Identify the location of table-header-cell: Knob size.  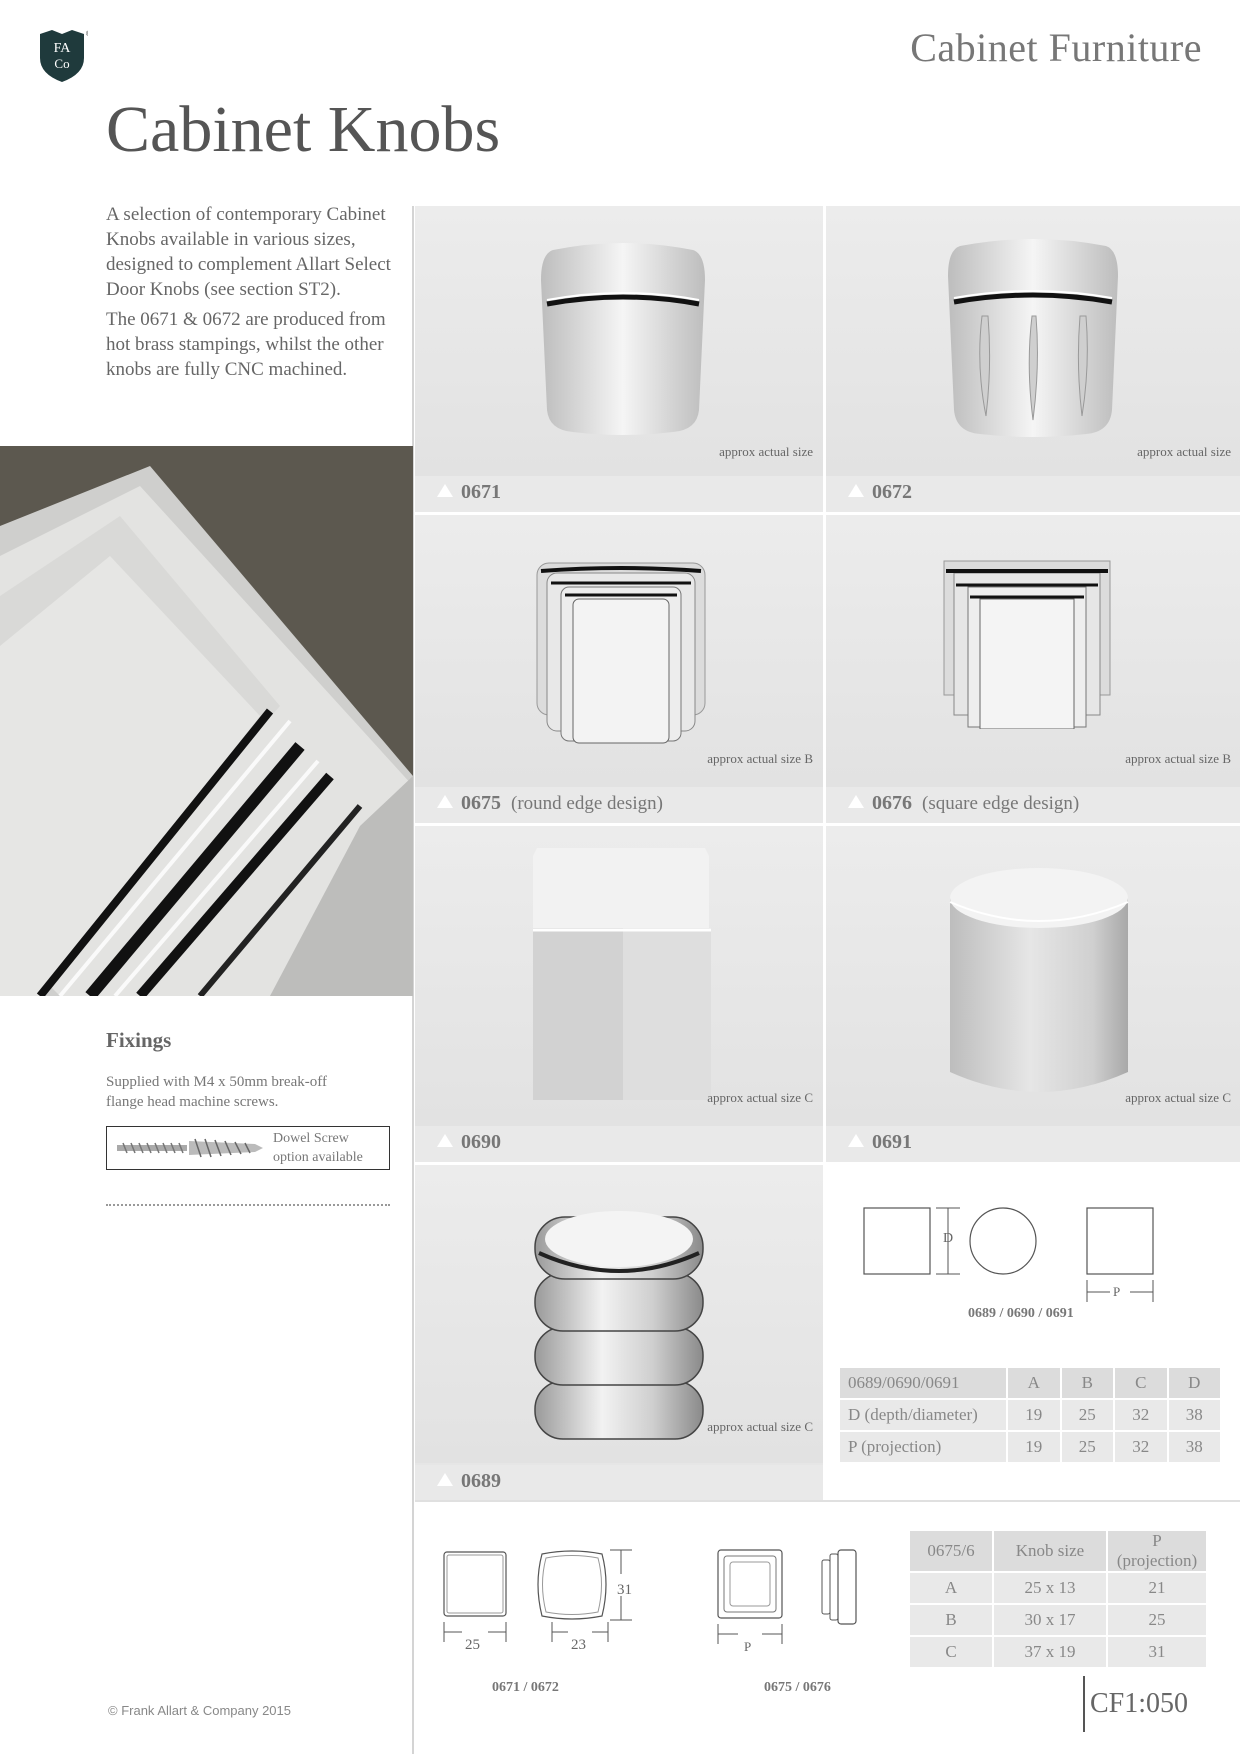
(1051, 1552).